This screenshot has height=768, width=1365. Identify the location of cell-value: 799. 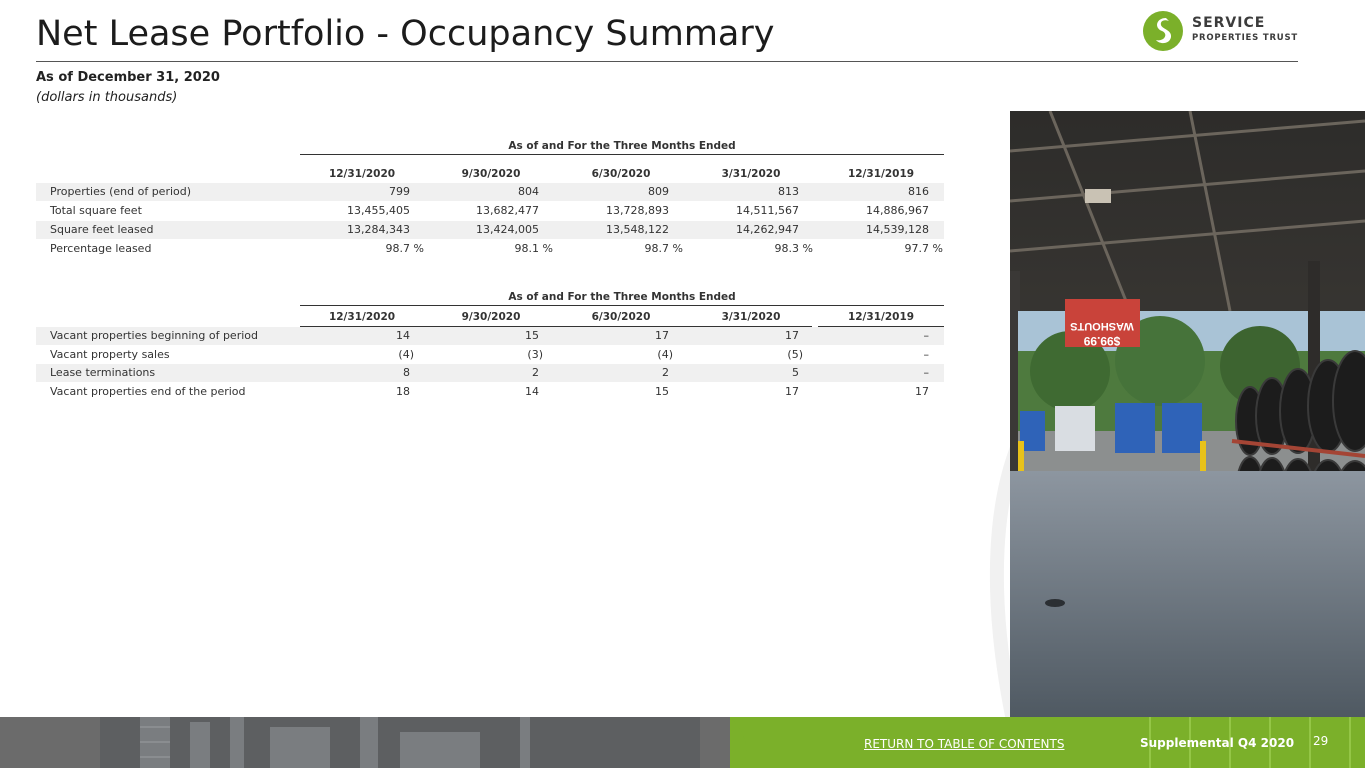
(399, 191).